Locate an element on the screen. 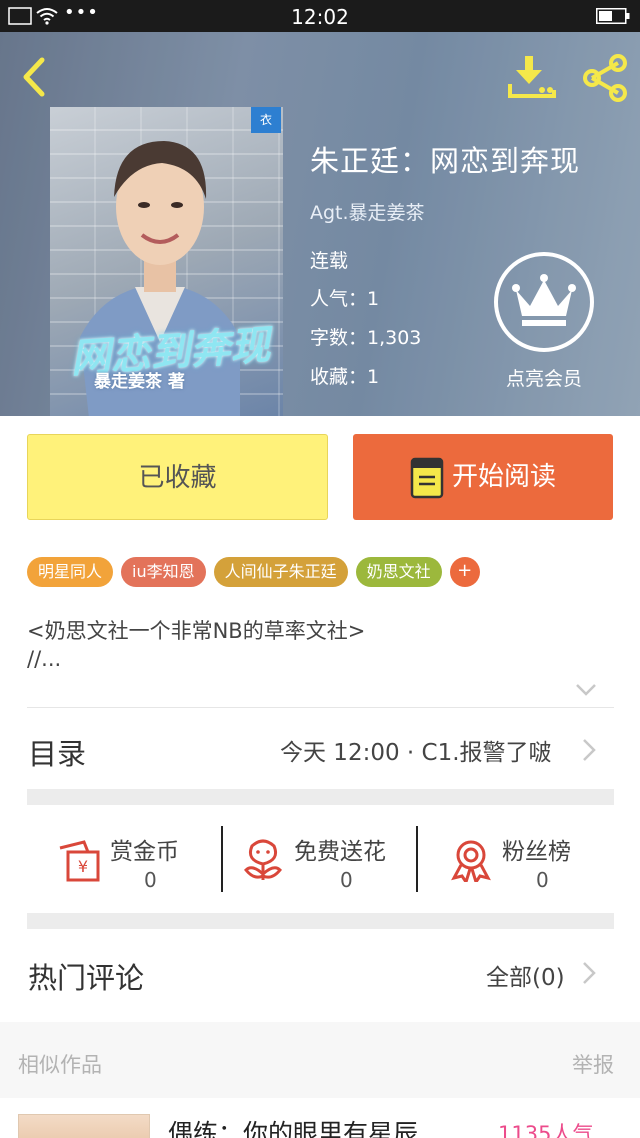 This screenshot has width=640, height=1138. book-favorites: 收藏：1 is located at coordinates (345, 377).